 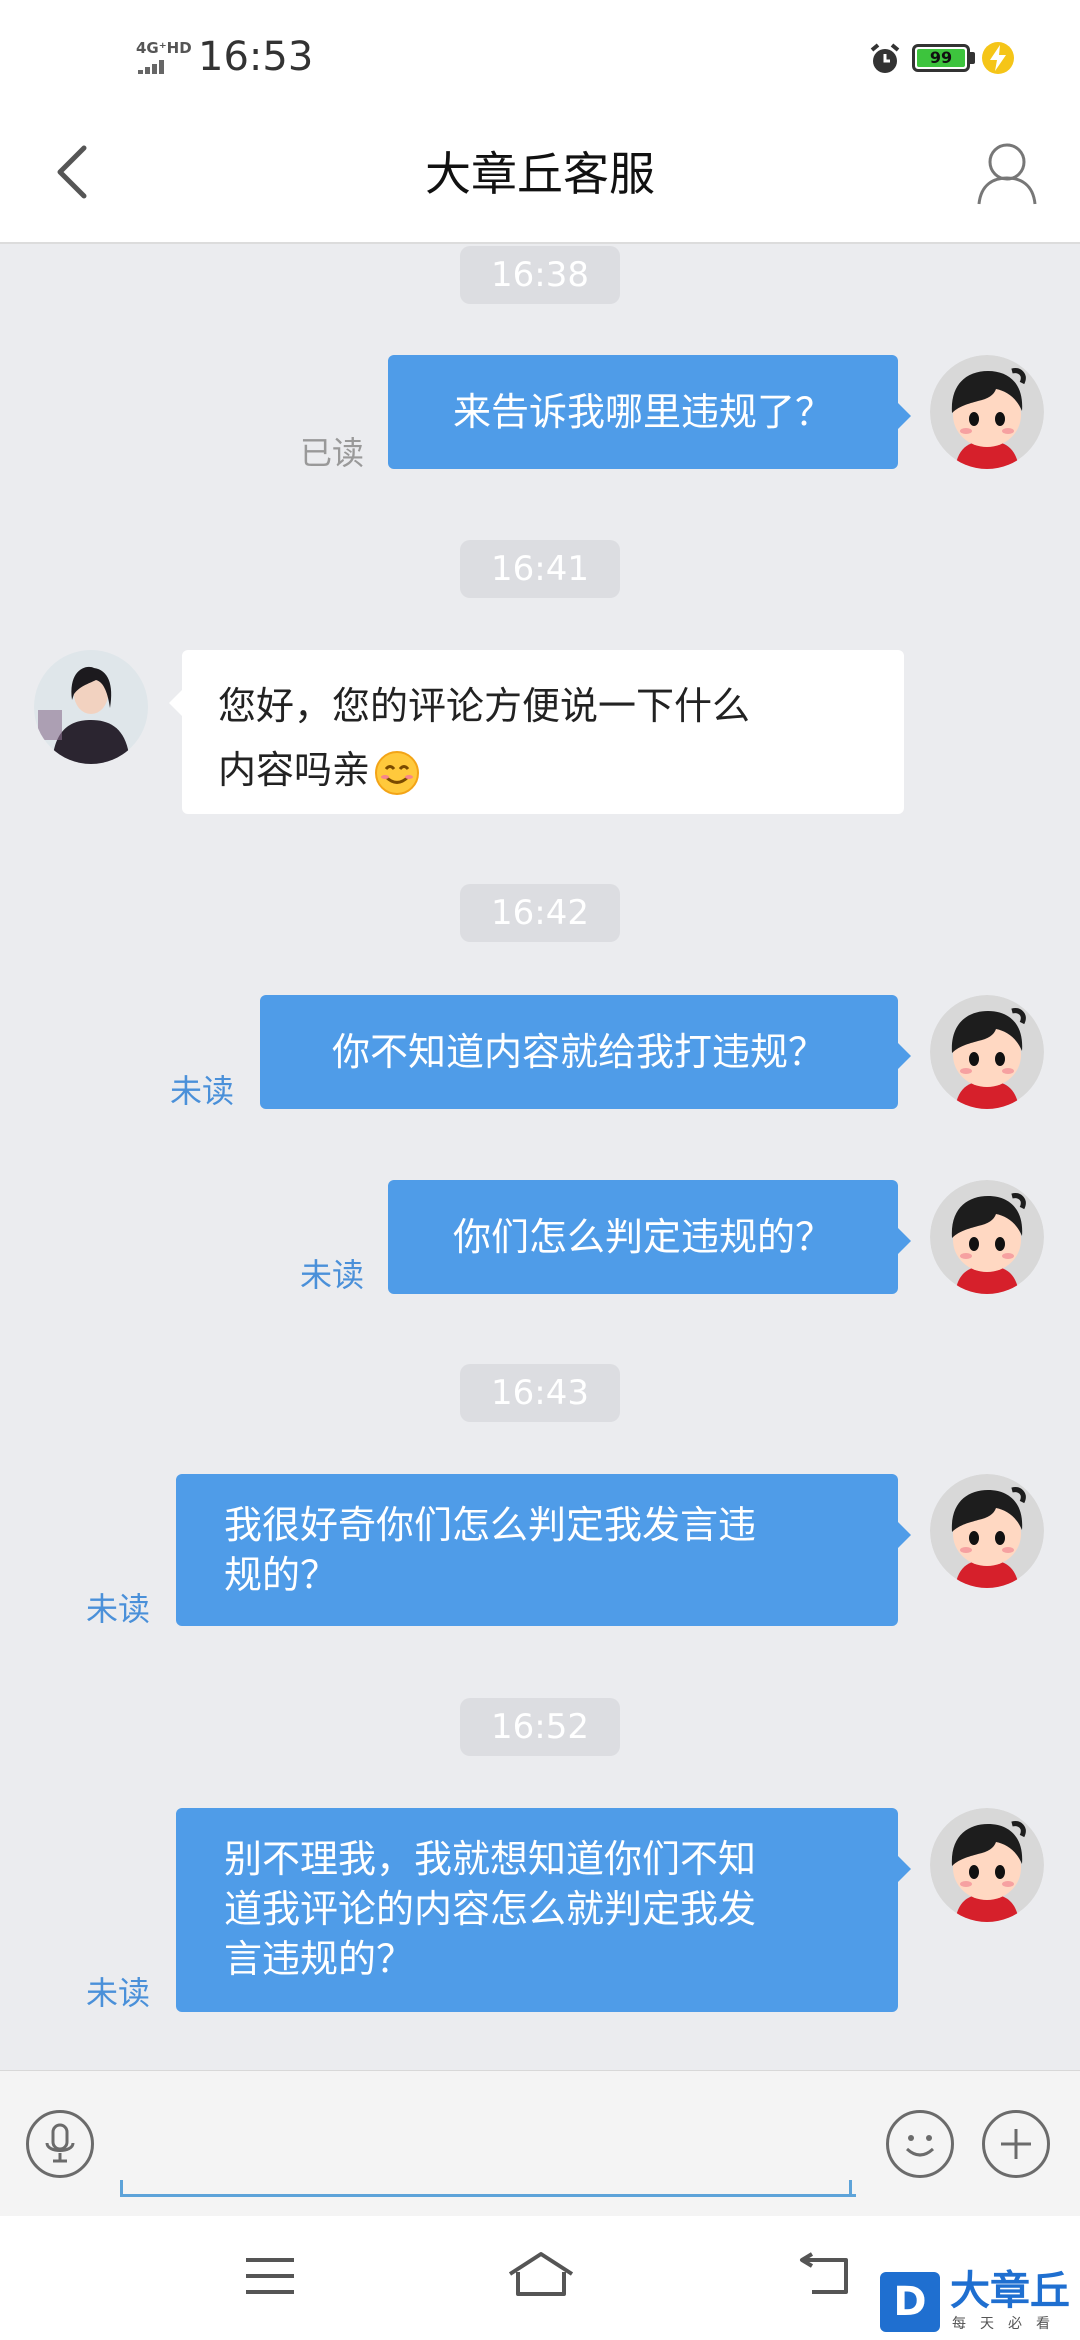 What do you see at coordinates (543, 770) in the screenshot?
I see `message-line: 内容吗亲` at bounding box center [543, 770].